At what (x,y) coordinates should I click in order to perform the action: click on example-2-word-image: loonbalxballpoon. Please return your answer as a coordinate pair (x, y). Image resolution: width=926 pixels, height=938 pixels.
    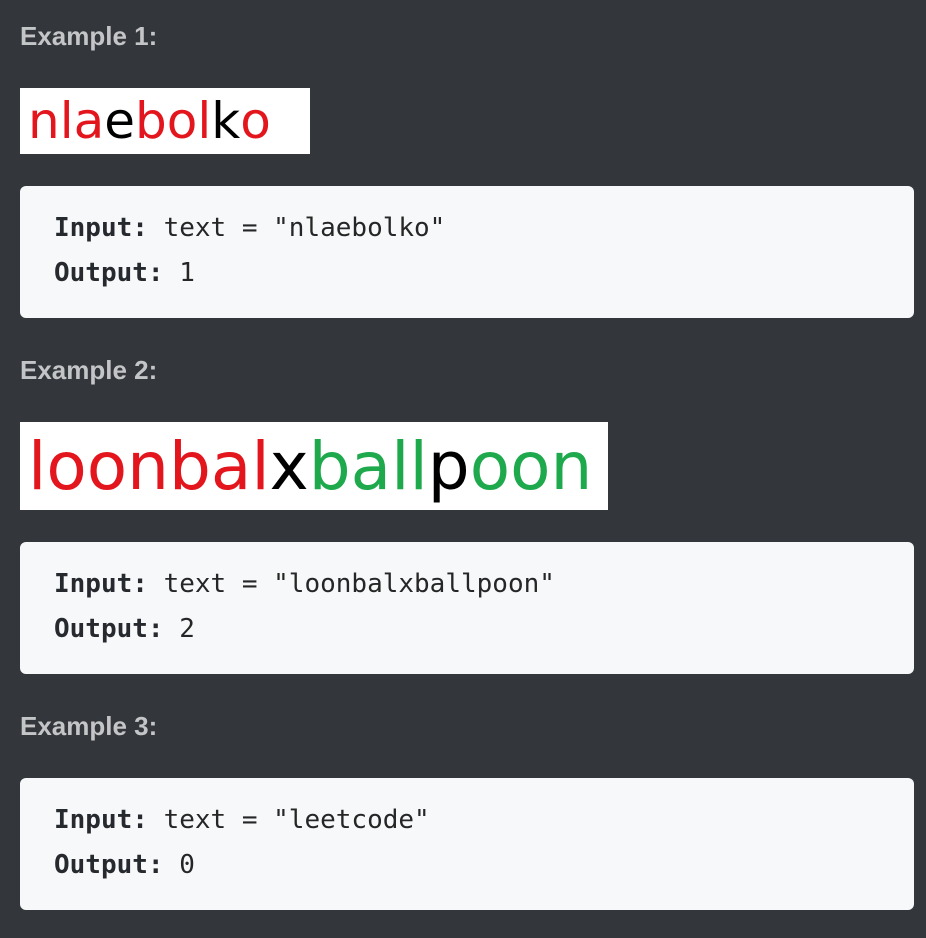
    Looking at the image, I should click on (314, 466).